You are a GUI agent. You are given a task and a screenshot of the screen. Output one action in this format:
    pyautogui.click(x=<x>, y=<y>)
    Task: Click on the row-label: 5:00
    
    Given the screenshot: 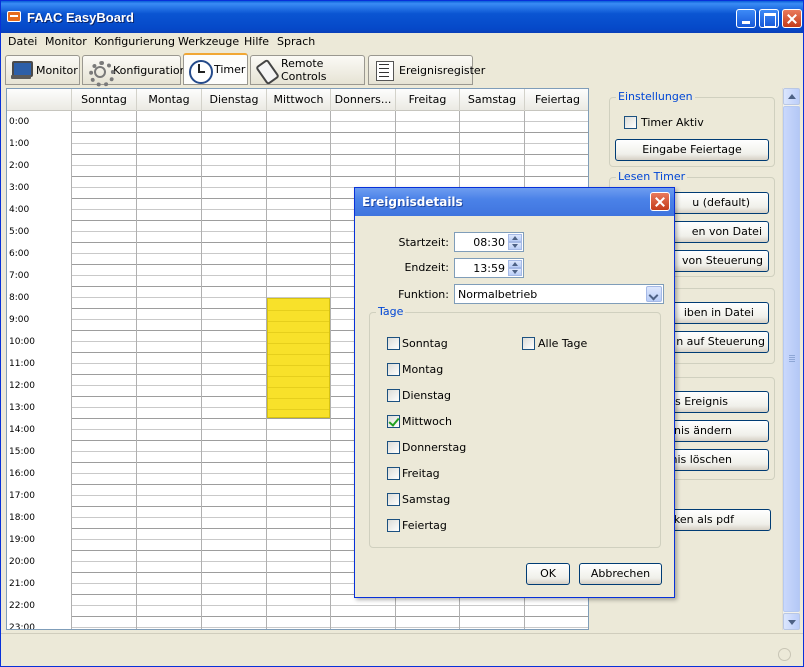 What is the action you would take?
    pyautogui.click(x=19, y=232)
    